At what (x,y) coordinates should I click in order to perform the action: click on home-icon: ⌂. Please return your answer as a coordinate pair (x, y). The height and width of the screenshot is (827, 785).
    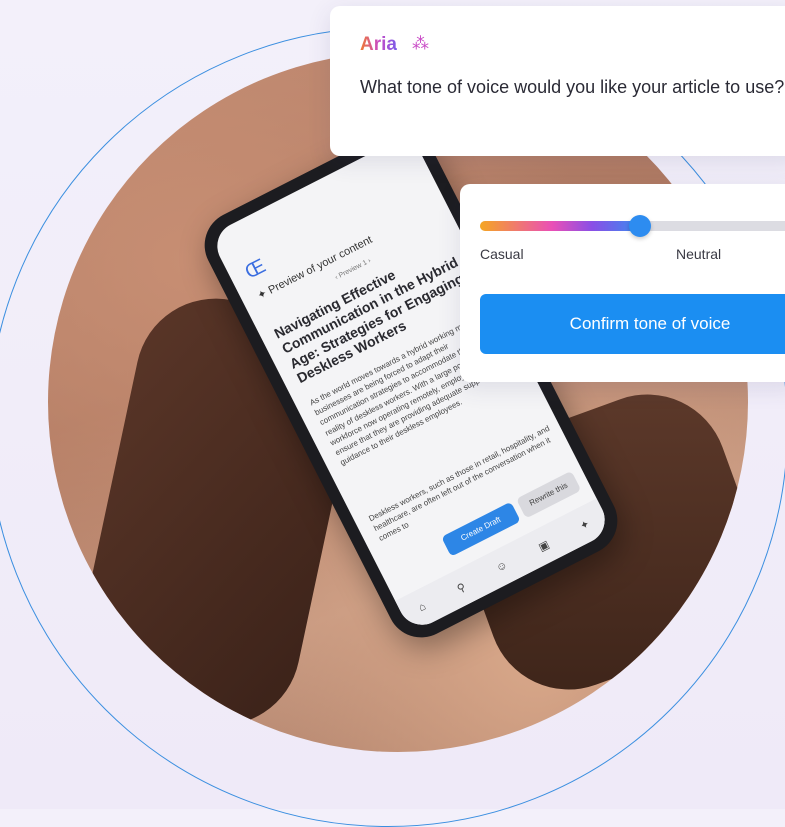
    Looking at the image, I should click on (422, 607).